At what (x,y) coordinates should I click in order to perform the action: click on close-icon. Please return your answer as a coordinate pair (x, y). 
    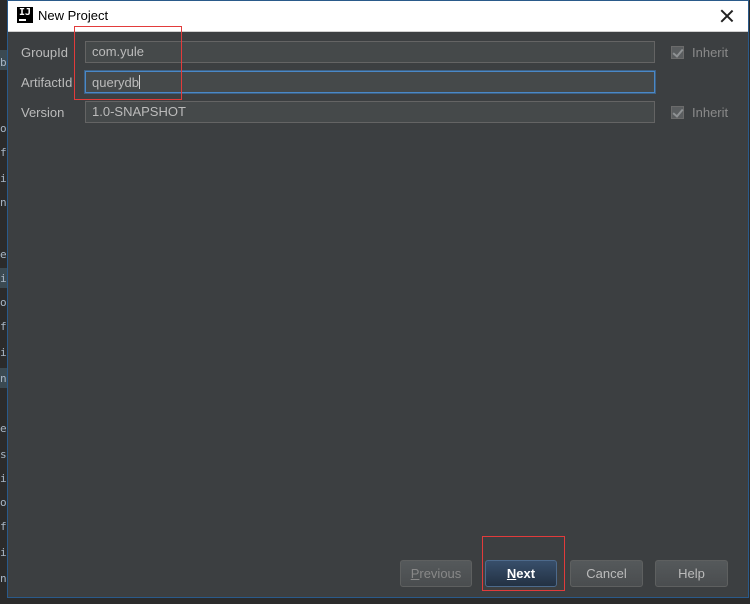
    Looking at the image, I should click on (727, 16).